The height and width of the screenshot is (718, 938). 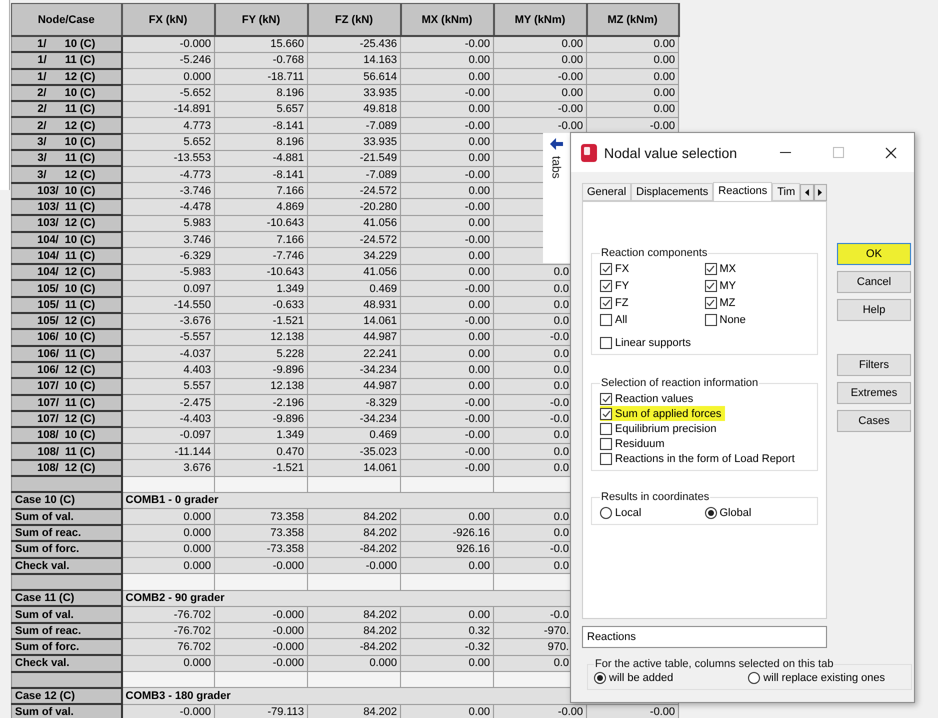 I want to click on table-cell: 4.403, so click(x=168, y=370).